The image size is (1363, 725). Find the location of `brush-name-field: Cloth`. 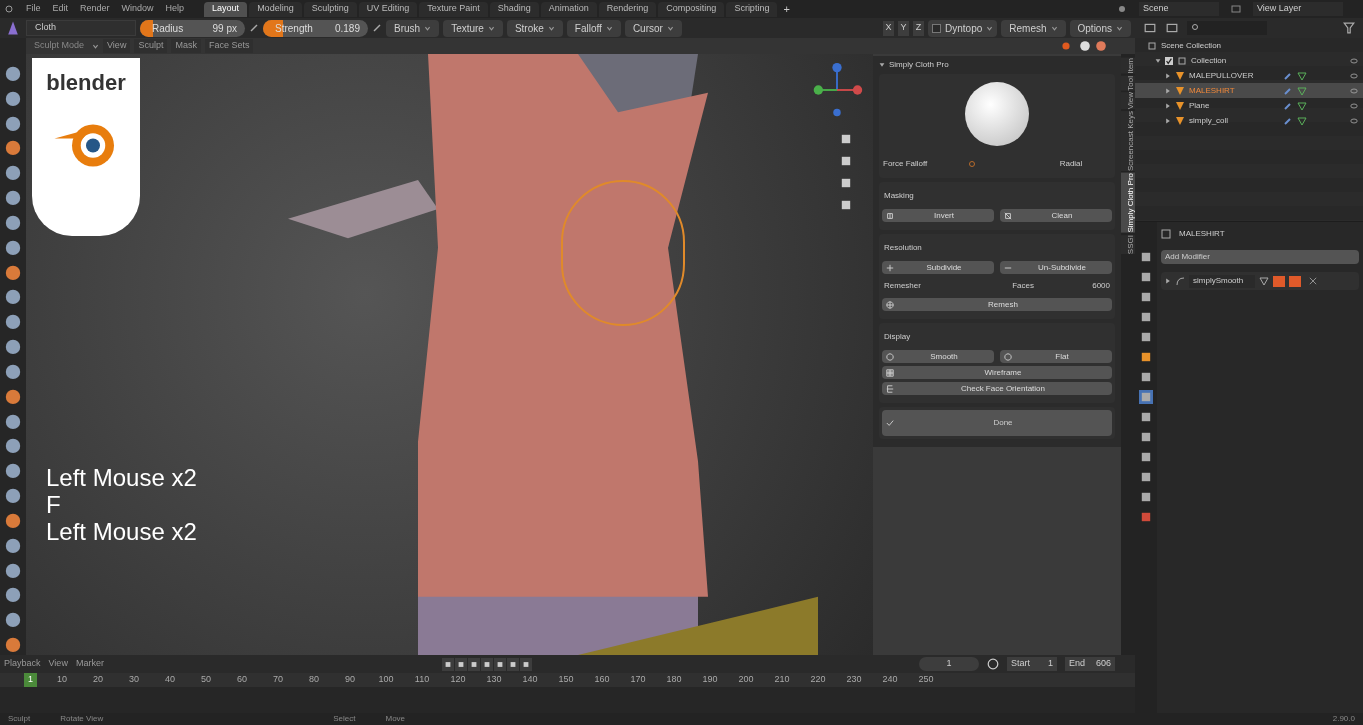

brush-name-field: Cloth is located at coordinates (81, 28).